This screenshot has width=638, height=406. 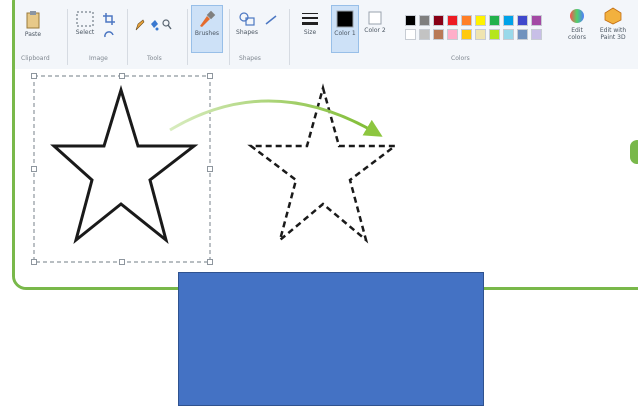 I want to click on selection-handle-bl, so click(x=34, y=262).